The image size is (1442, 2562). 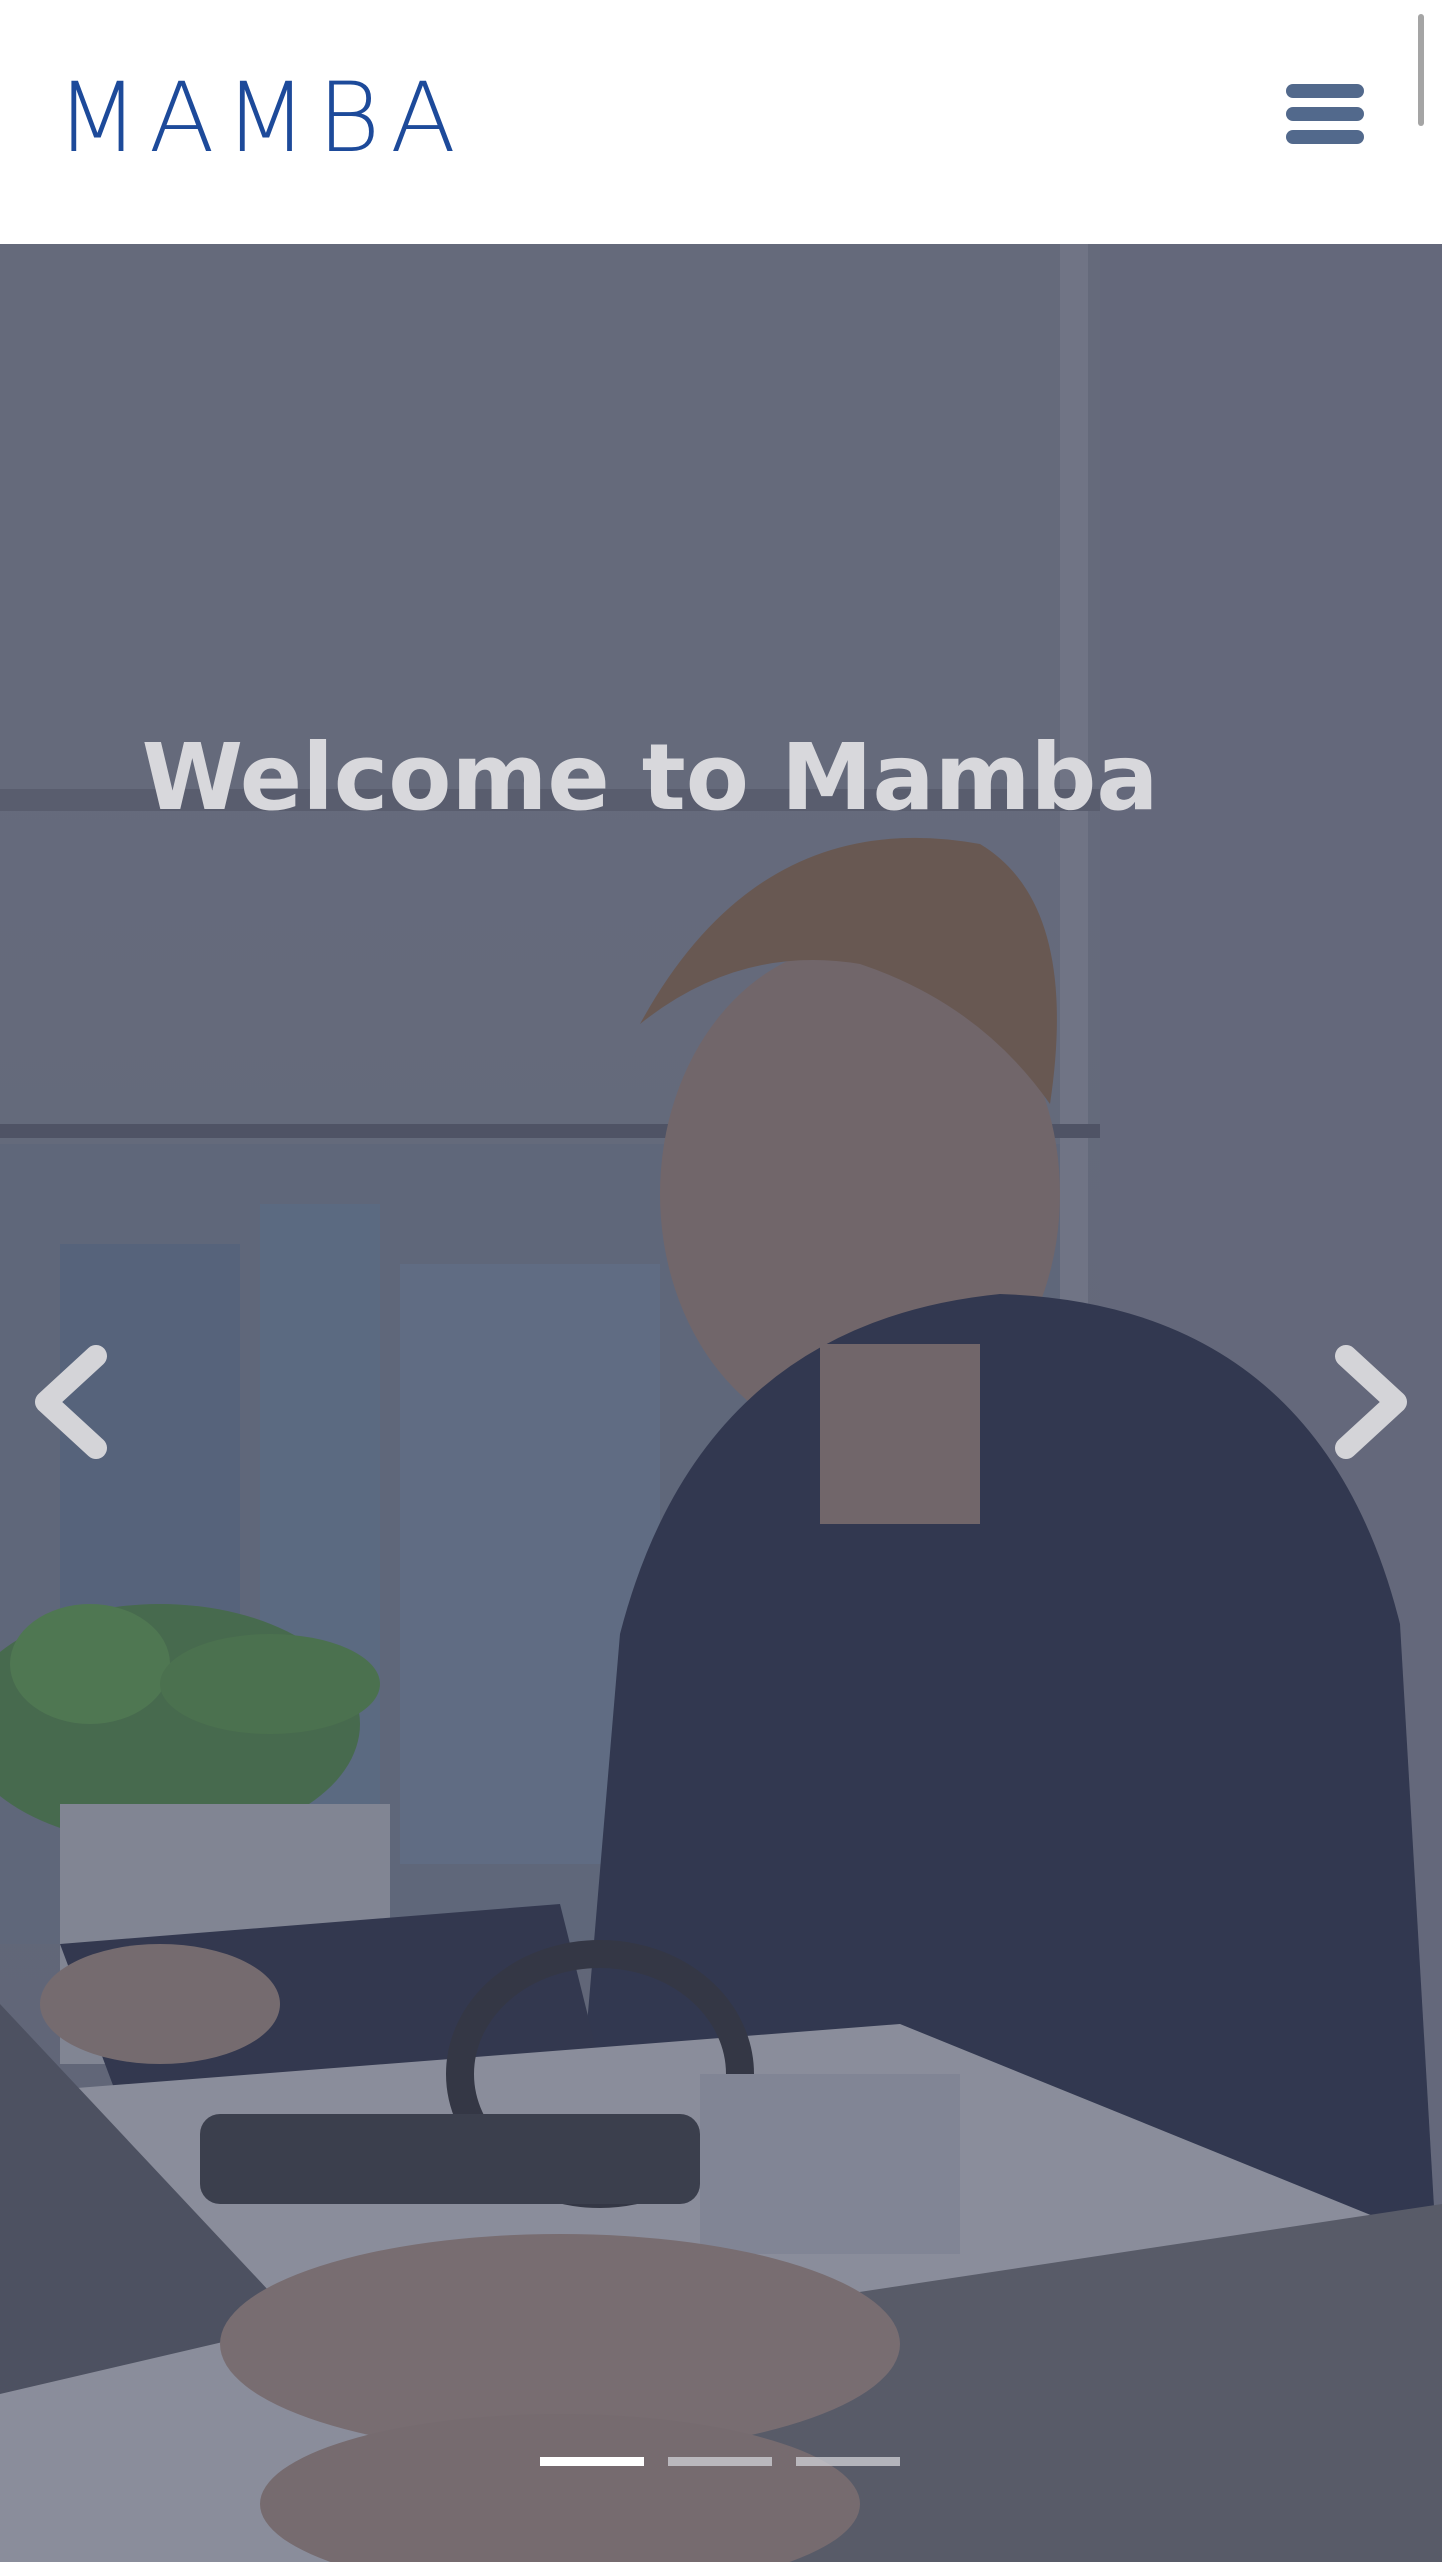 What do you see at coordinates (650, 777) in the screenshot?
I see `hero-title: Welcome to Mamba` at bounding box center [650, 777].